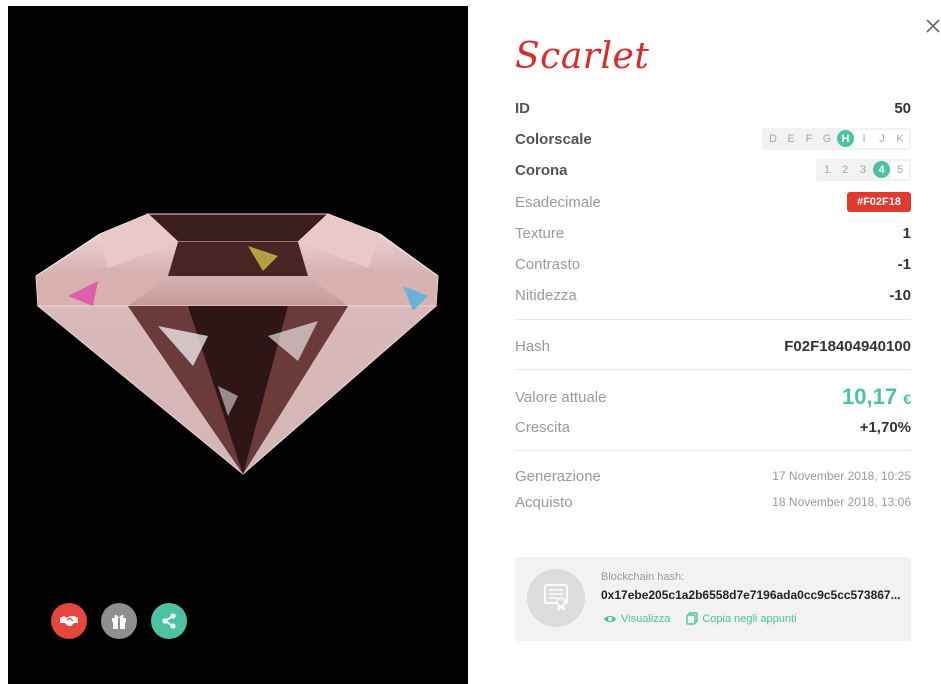 The image size is (941, 684). I want to click on gift-icon, so click(119, 621).